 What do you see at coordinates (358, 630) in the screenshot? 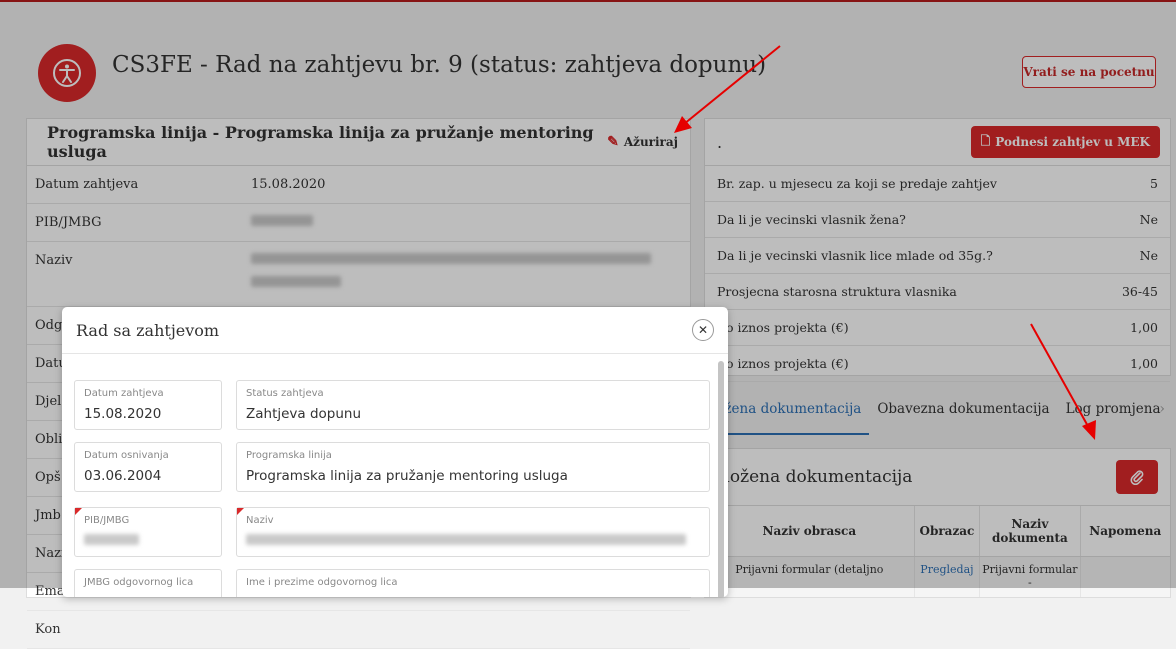
I see `detail-row: Kon` at bounding box center [358, 630].